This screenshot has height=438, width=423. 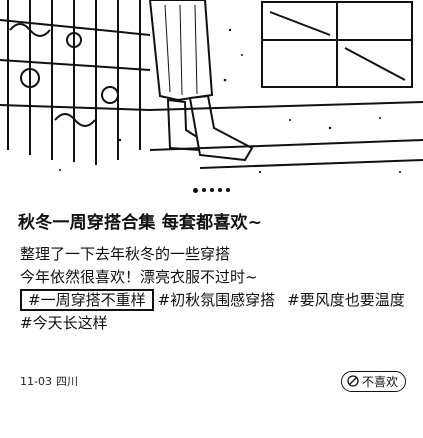 I want to click on hashtag-row: #一周穿搭不重样 #初秋氛围感穿搭 #要风度也要温度, so click(x=217, y=300).